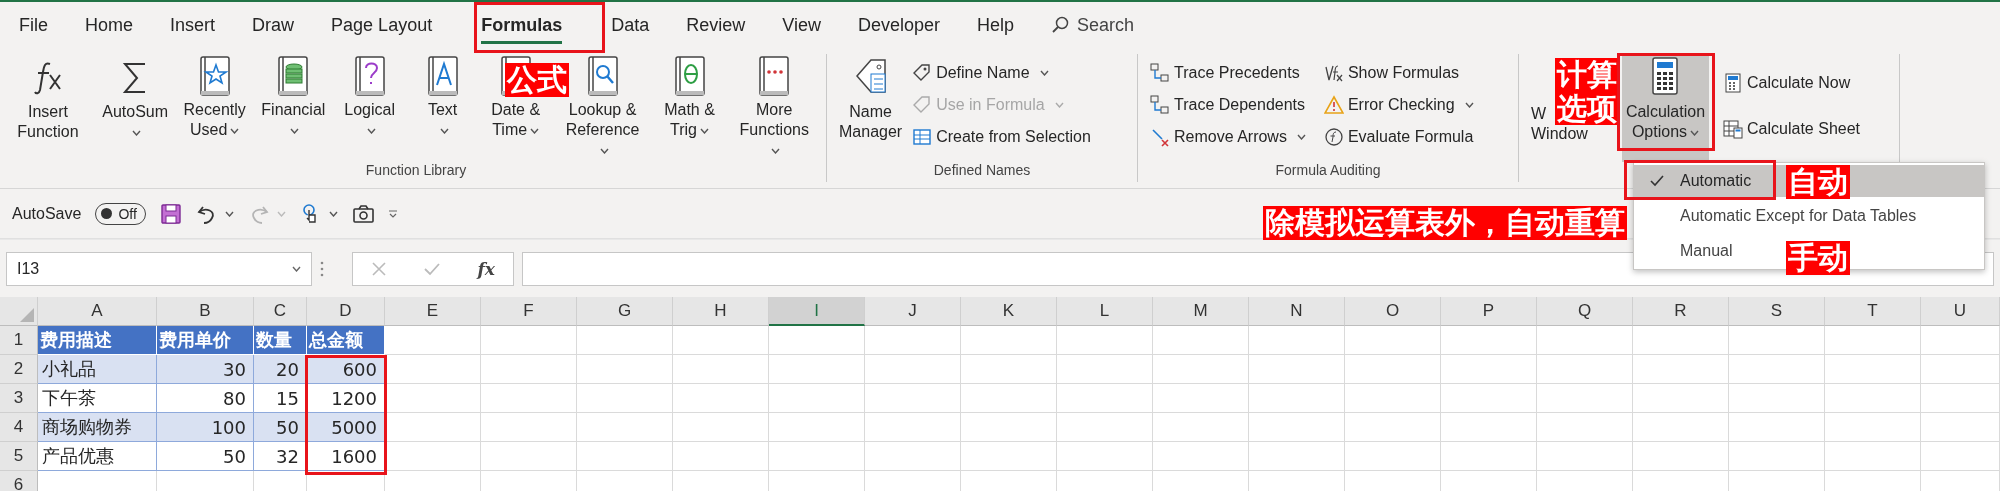  What do you see at coordinates (1587, 92) in the screenshot?
I see `callout-tooltip: 计算 选项` at bounding box center [1587, 92].